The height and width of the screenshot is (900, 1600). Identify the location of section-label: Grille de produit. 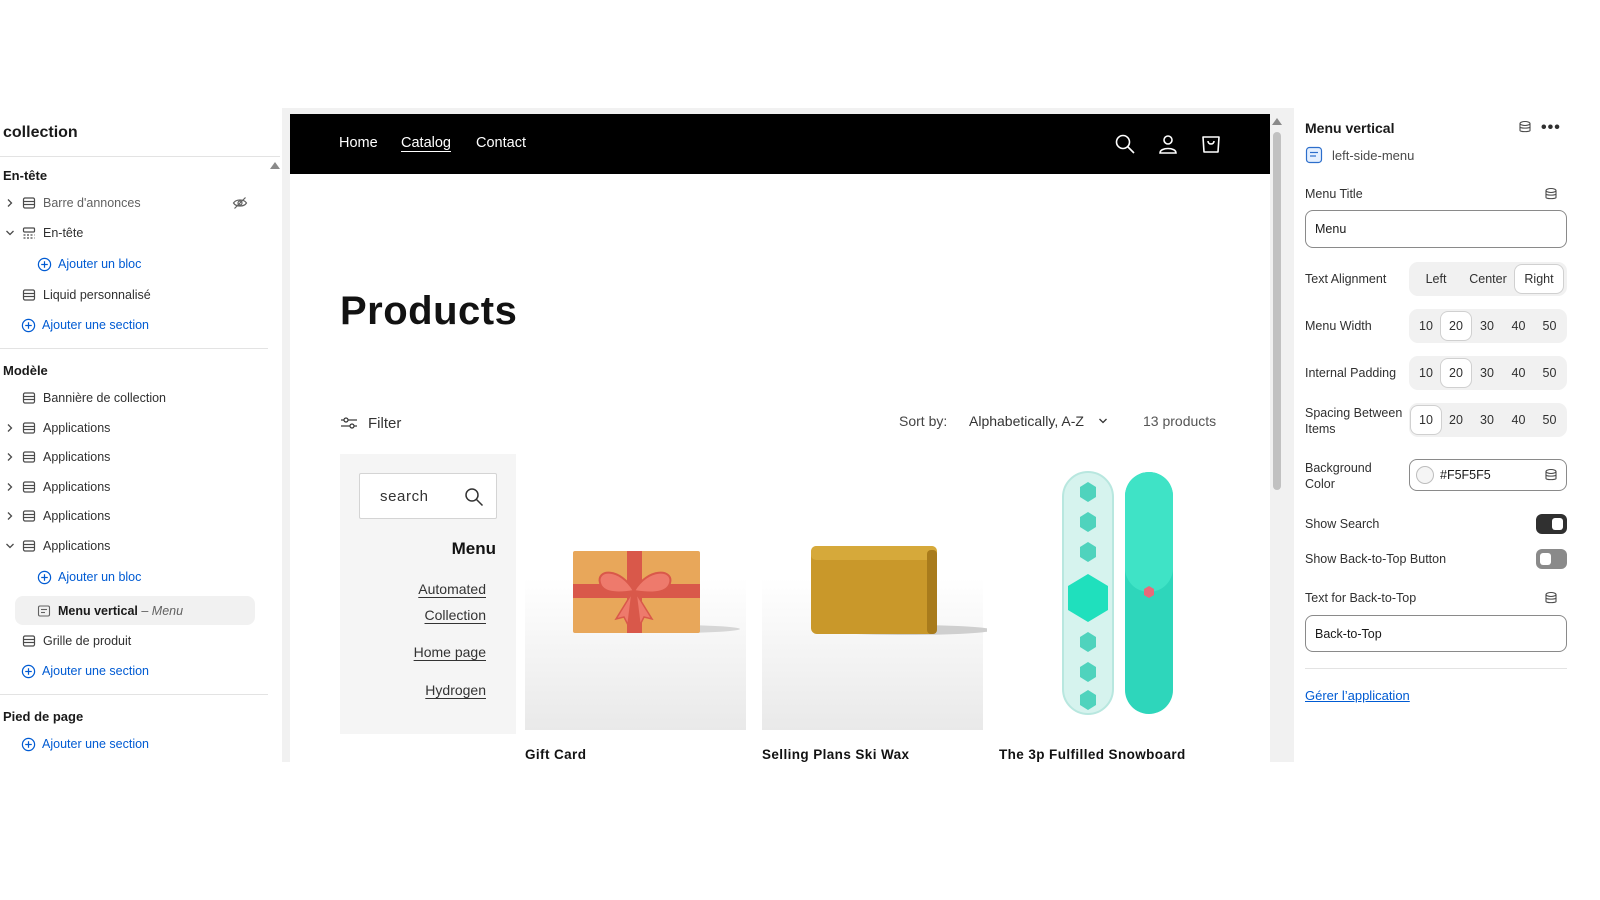
(87, 641).